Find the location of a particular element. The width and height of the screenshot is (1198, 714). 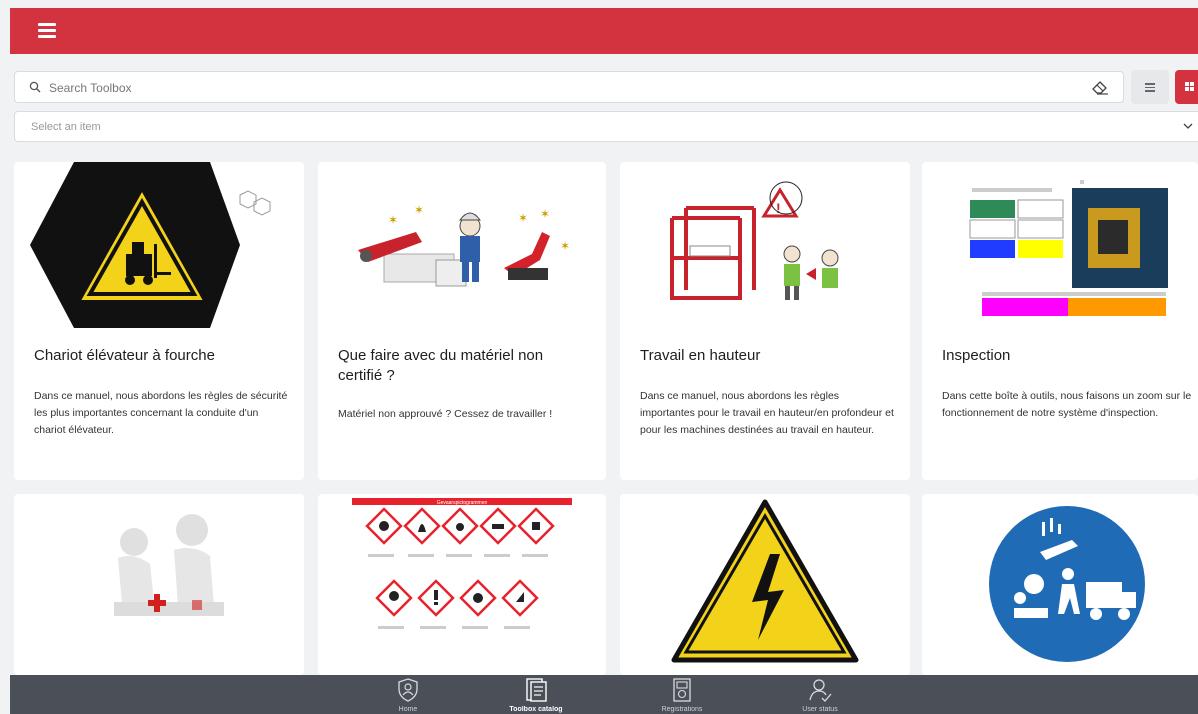

item-select-placeholder: Select an item is located at coordinates (66, 127).